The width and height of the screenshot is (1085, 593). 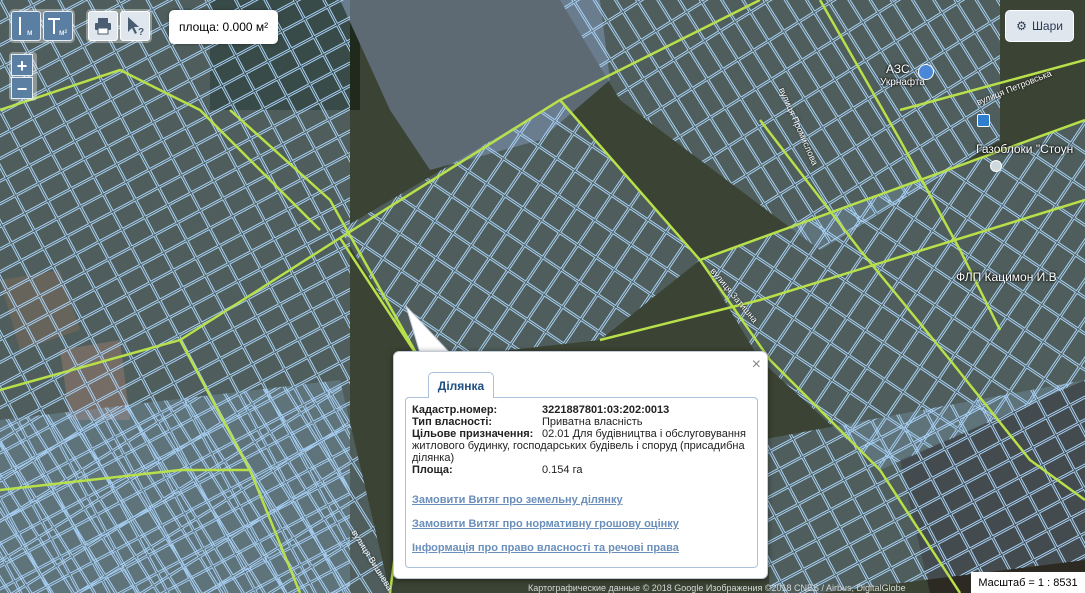 I want to click on print-button, so click(x=103, y=26).